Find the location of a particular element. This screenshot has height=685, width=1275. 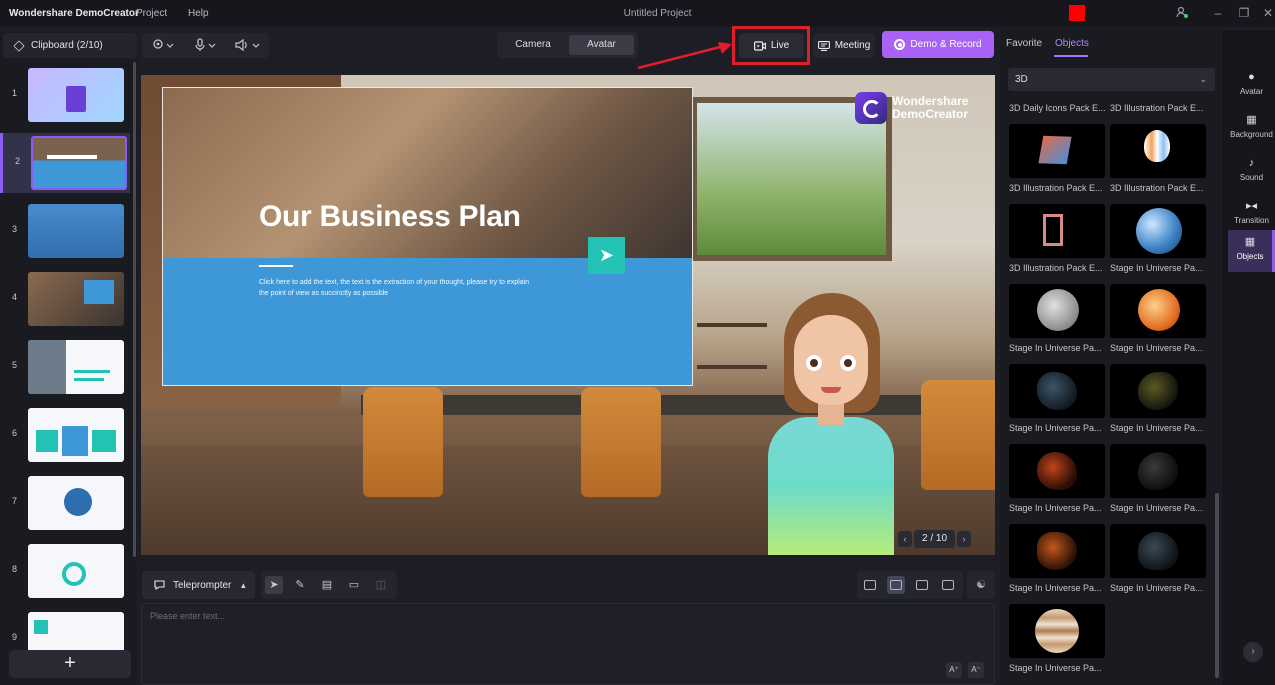

demo-record-button: Demo & Record is located at coordinates (938, 44).